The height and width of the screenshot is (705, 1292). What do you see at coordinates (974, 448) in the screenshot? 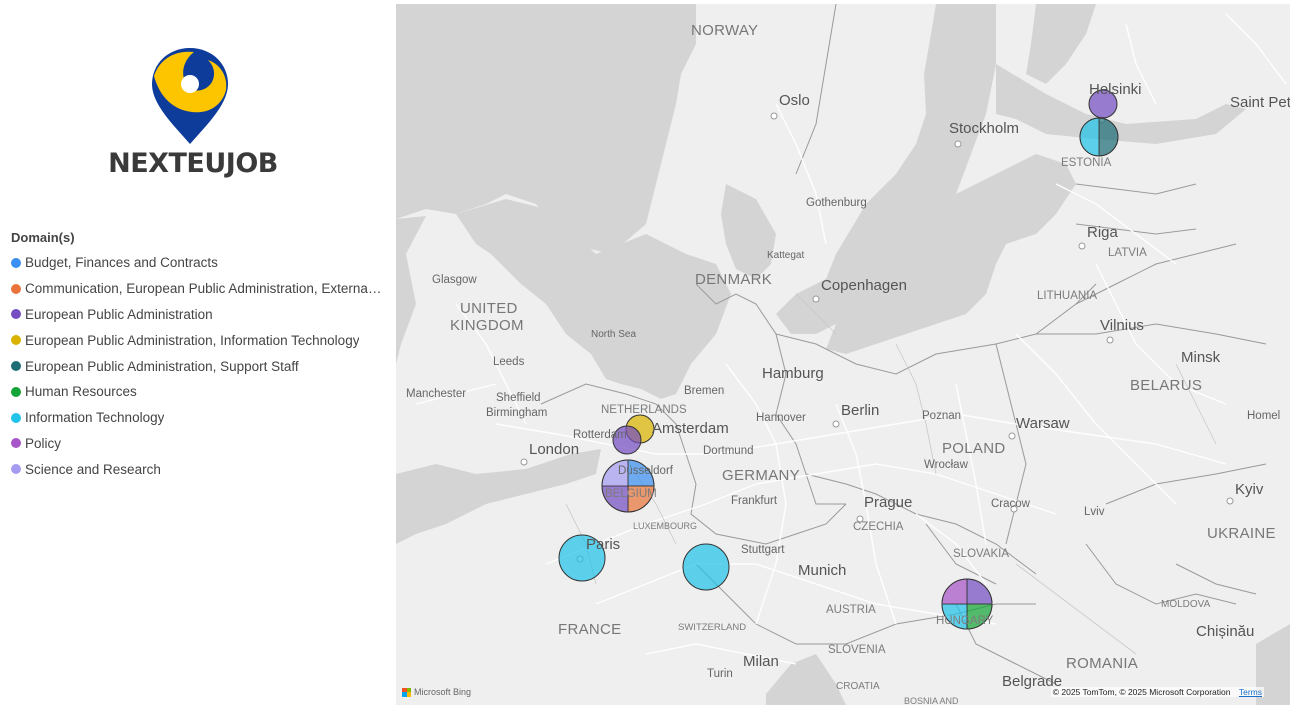
I see `label-poland: POLAND` at bounding box center [974, 448].